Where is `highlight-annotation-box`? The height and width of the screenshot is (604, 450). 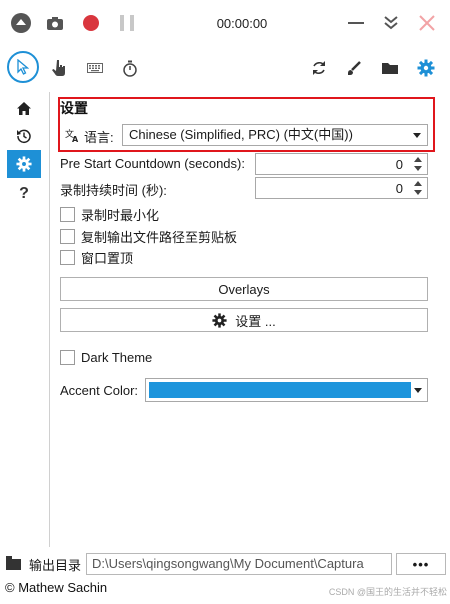 highlight-annotation-box is located at coordinates (246, 124).